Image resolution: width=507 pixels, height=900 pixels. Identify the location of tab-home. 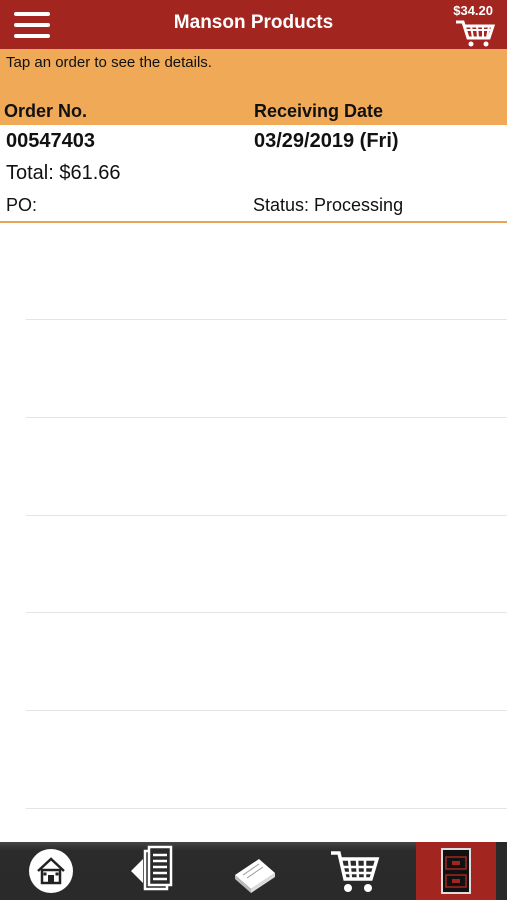
(51, 871).